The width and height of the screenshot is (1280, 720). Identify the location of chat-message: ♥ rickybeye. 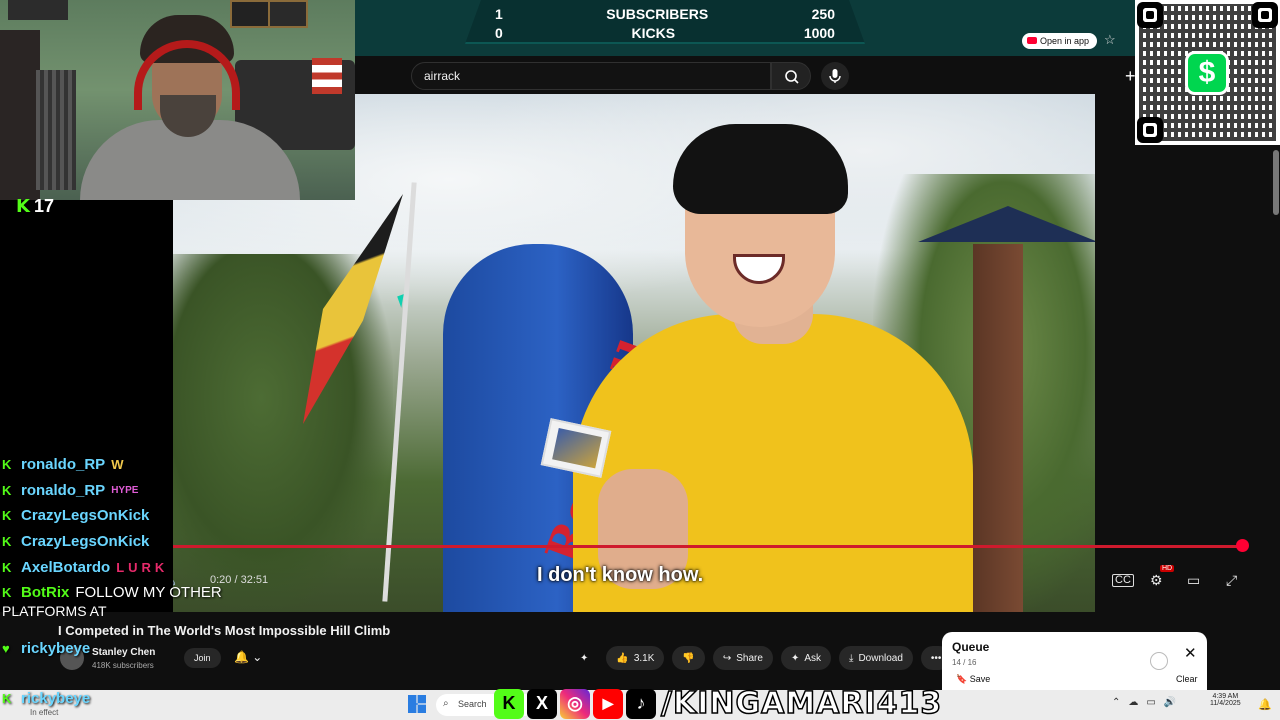
(45, 648).